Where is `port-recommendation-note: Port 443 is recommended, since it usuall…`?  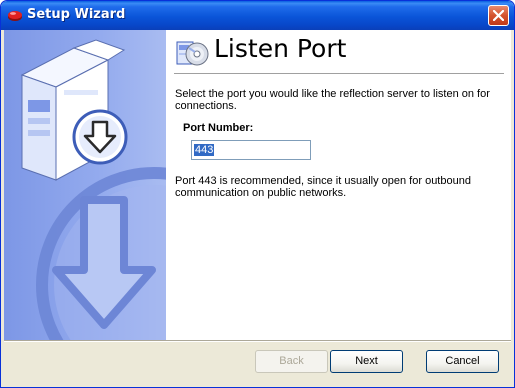 port-recommendation-note: Port 443 is recommended, since it usuall… is located at coordinates (323, 187).